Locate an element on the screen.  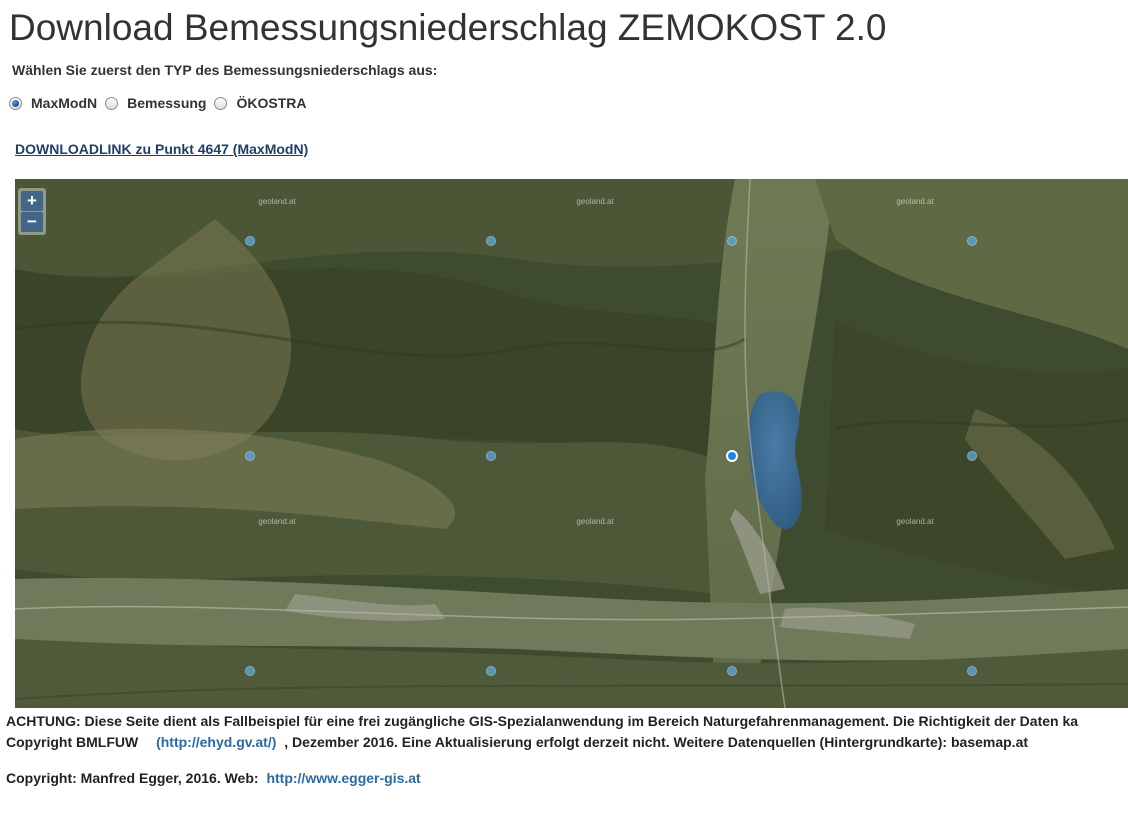
radio-label-oekostra: ÖKOSTRA is located at coordinates (271, 103).